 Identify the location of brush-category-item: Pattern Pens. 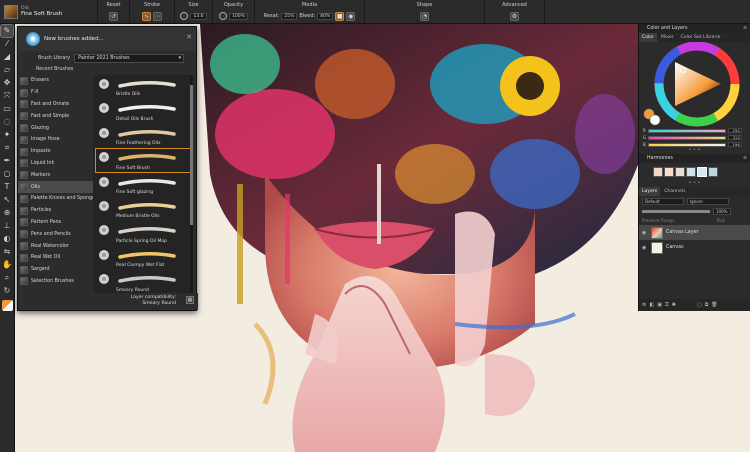
(55, 223).